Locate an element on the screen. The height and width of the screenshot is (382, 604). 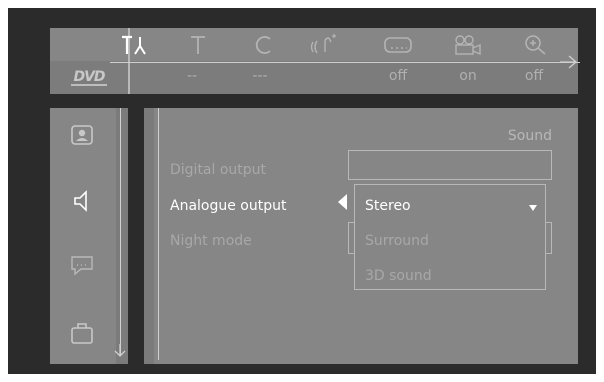
angle-value: on is located at coordinates (468, 76).